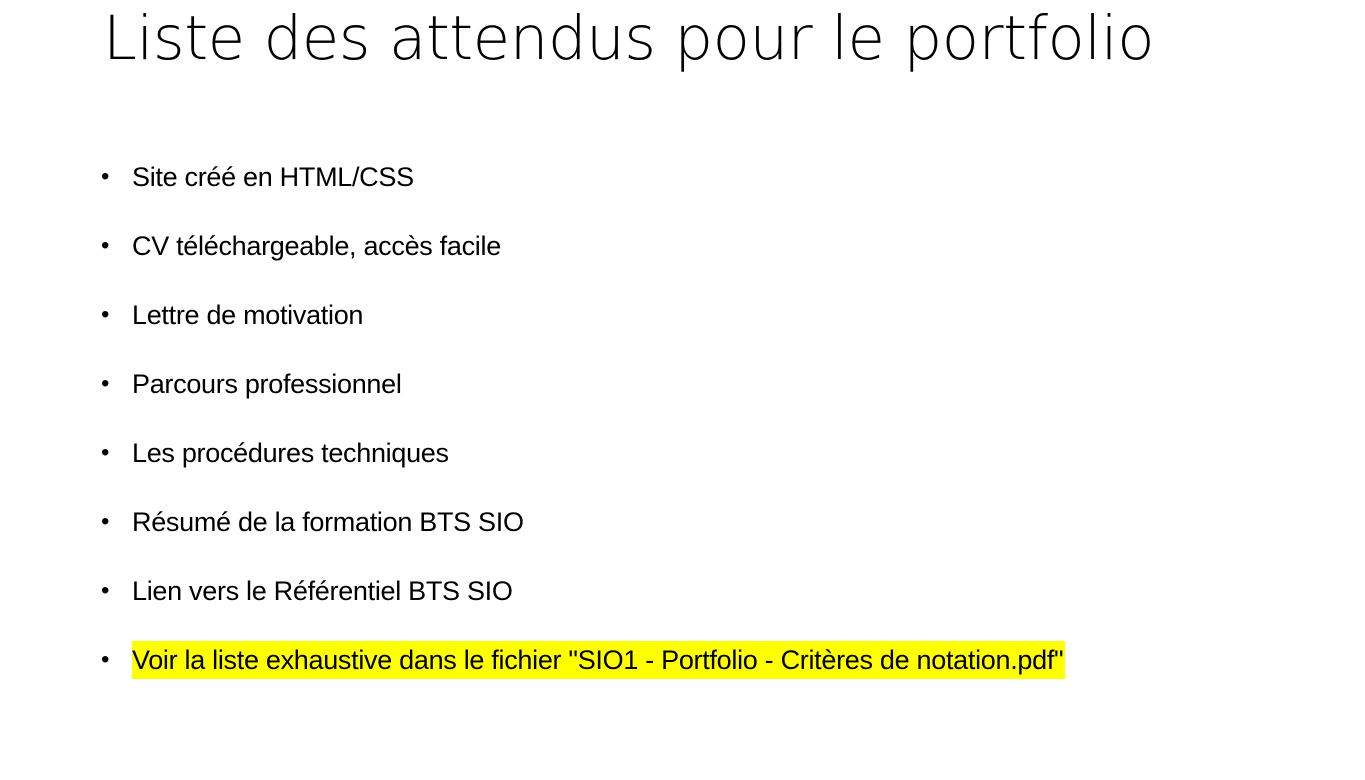  What do you see at coordinates (328, 522) in the screenshot?
I see `list-item-text: Résumé de la formation BTS SIO` at bounding box center [328, 522].